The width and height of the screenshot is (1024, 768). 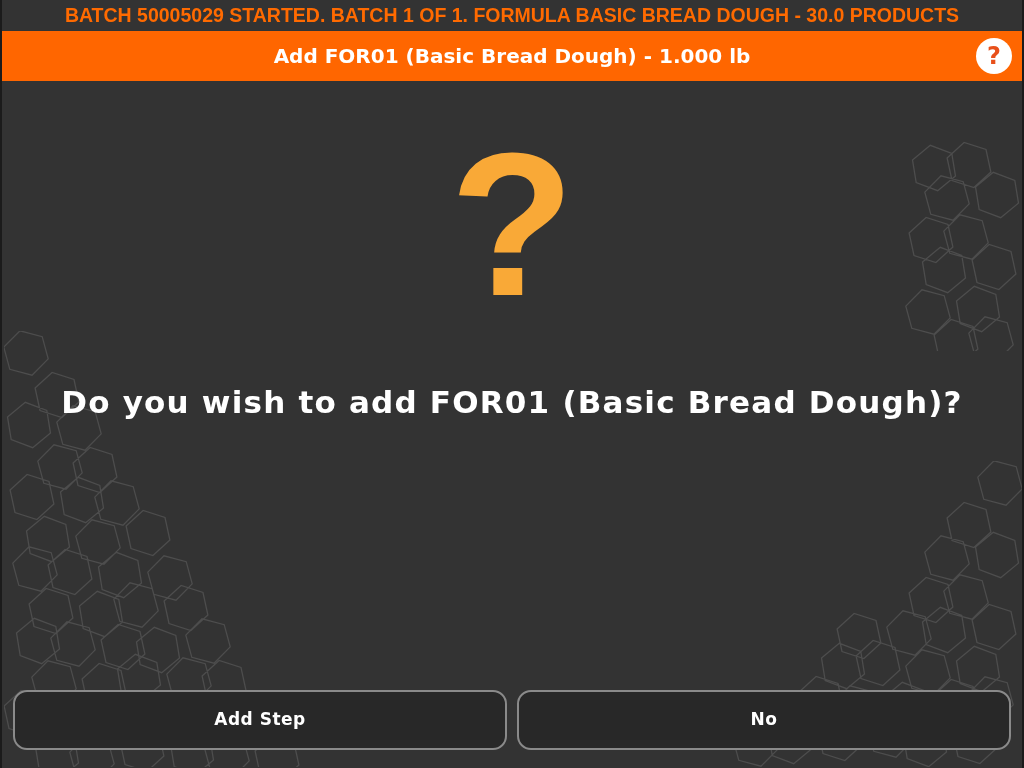 What do you see at coordinates (512, 402) in the screenshot?
I see `confirmation-message: Do you wish to add FOR01 (Basic Bread Dough)?` at bounding box center [512, 402].